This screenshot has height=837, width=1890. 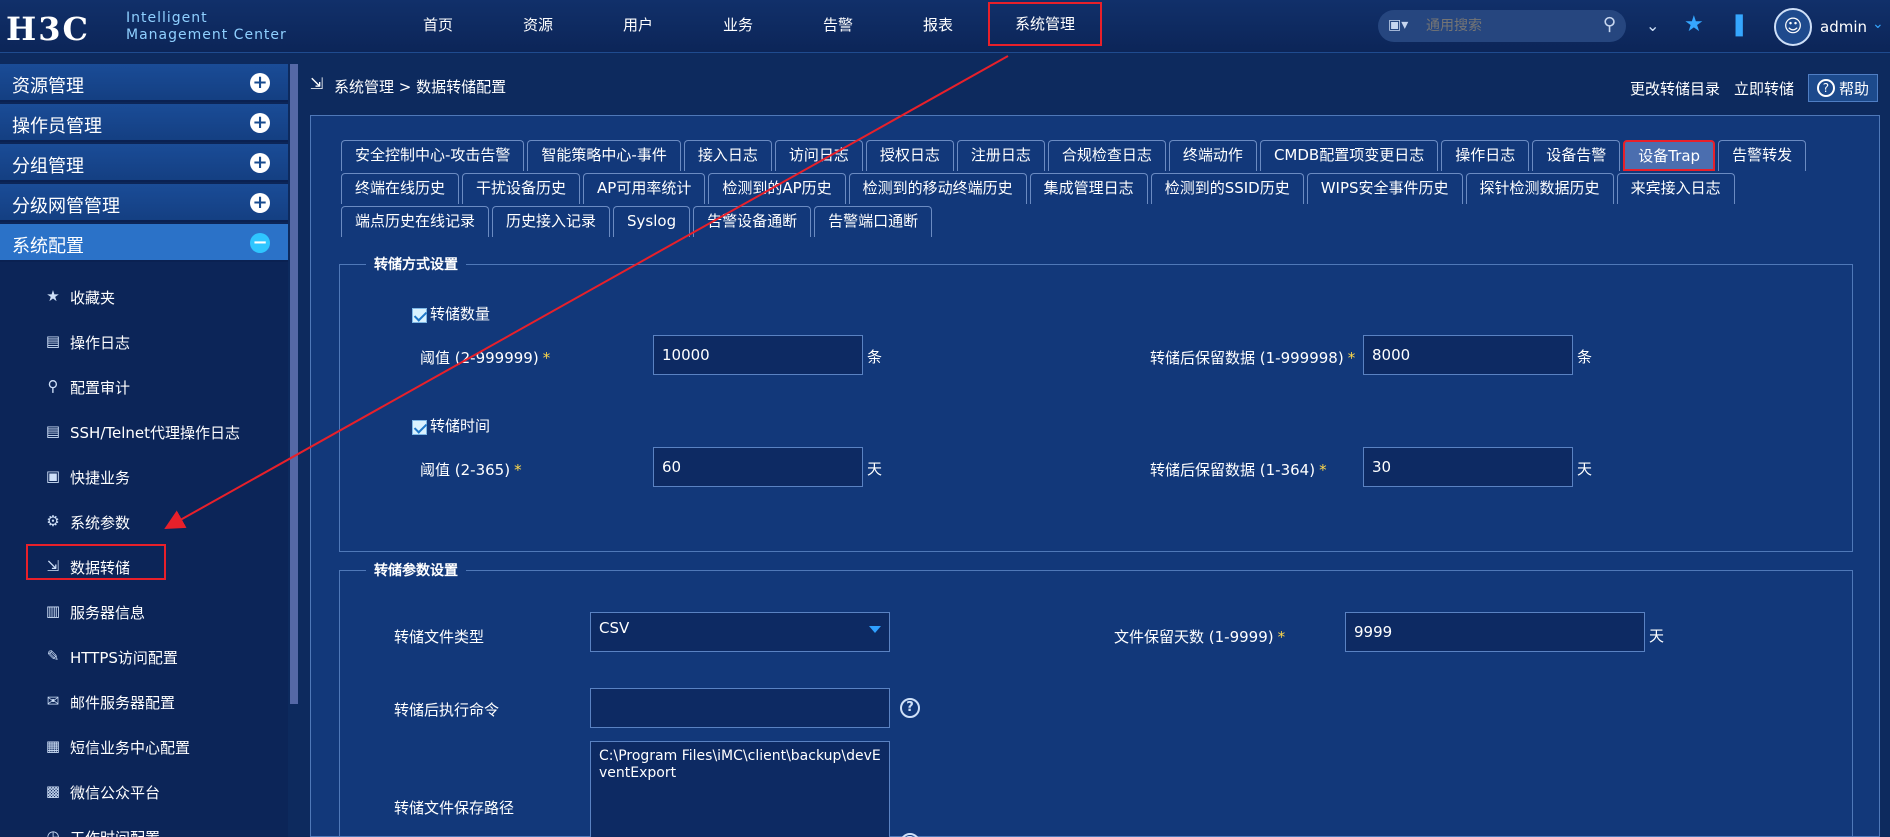 I want to click on magnifier-icon: ⚲, so click(x=53, y=386).